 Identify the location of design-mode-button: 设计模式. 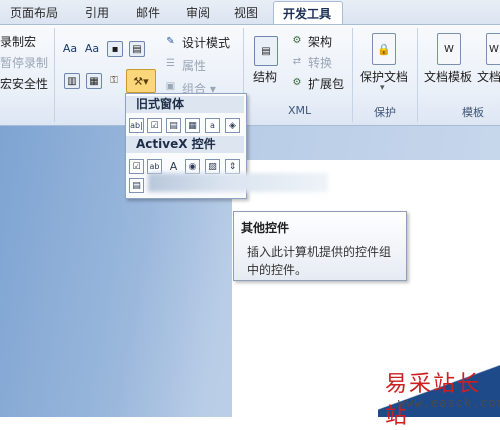
(206, 42).